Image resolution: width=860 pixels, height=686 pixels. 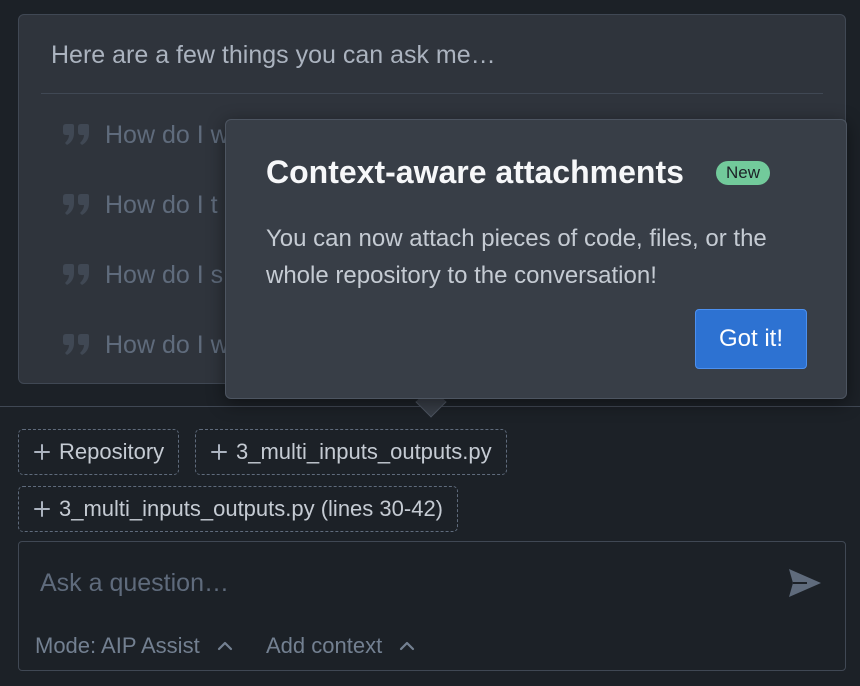 What do you see at coordinates (432, 93) in the screenshot?
I see `suggestions-divider` at bounding box center [432, 93].